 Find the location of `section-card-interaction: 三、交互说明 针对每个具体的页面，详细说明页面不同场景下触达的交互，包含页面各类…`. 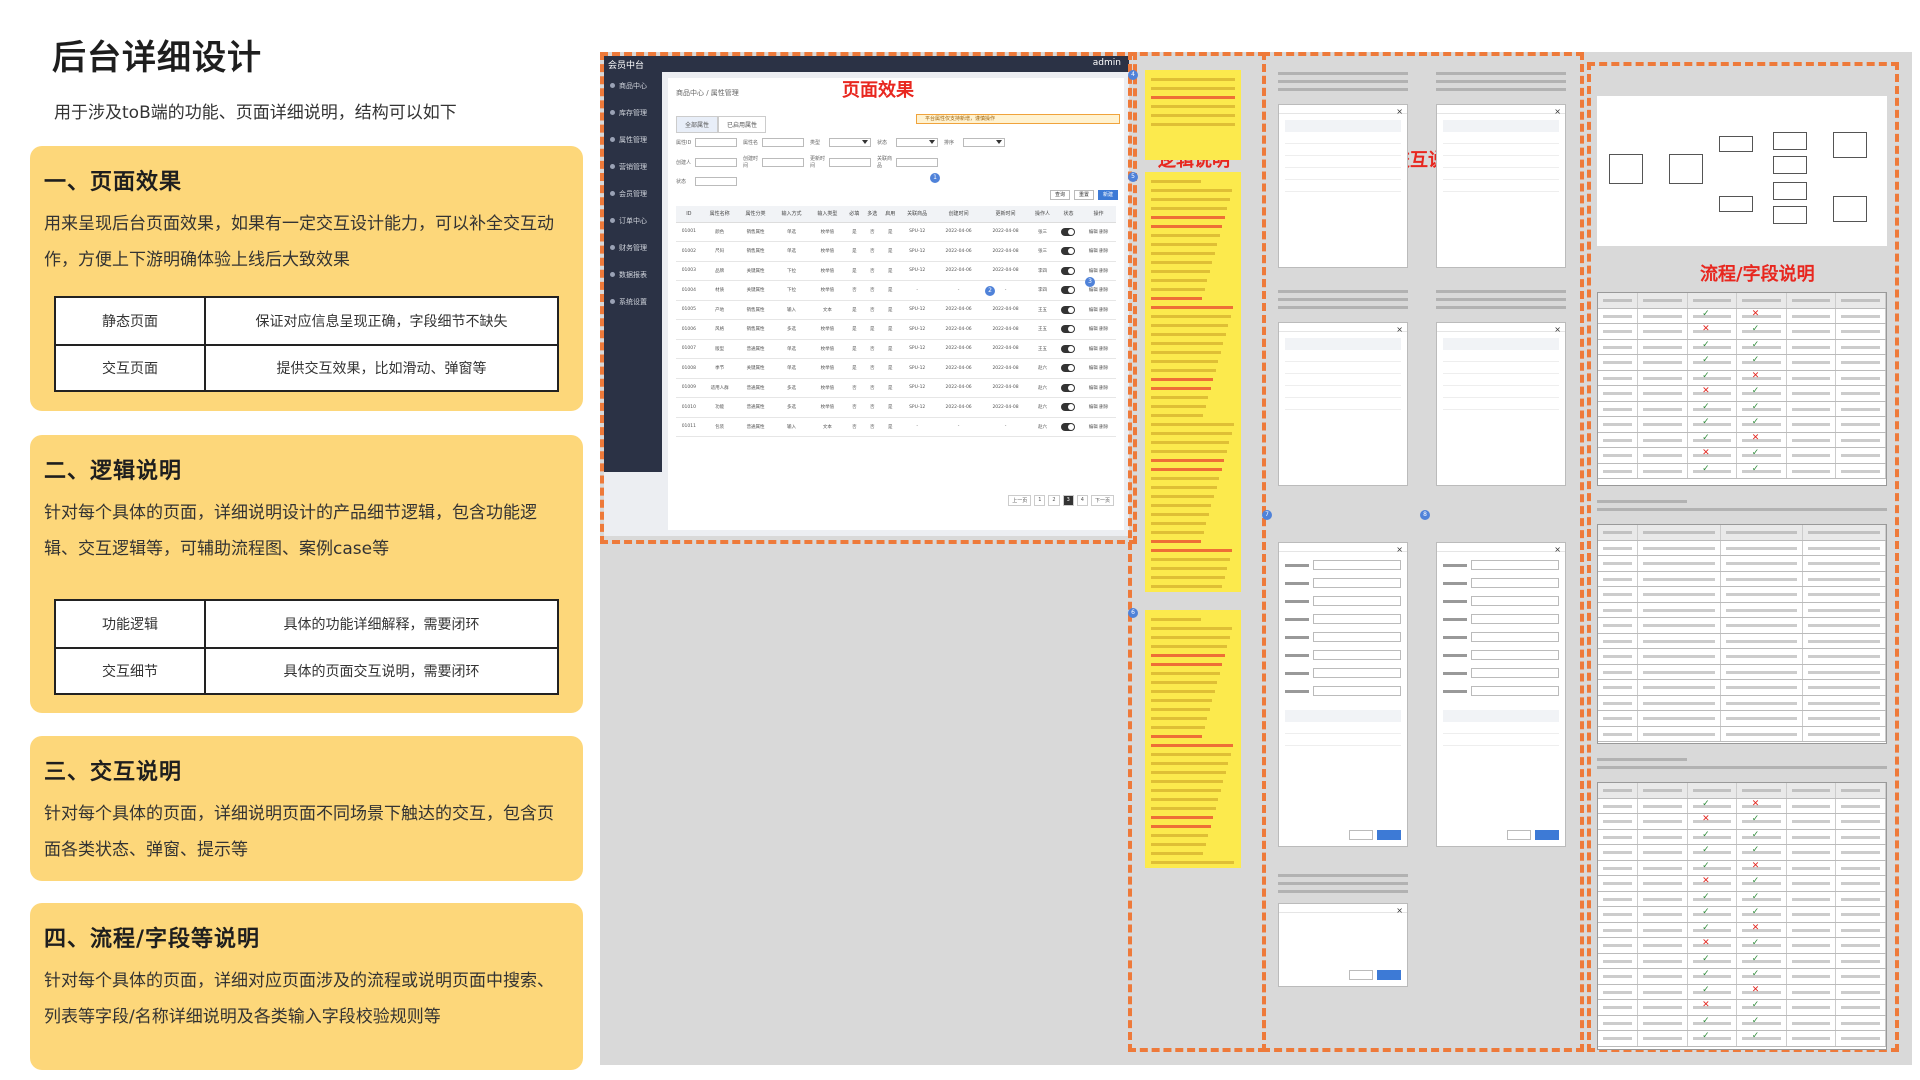

section-card-interaction: 三、交互说明 针对每个具体的页面，详细说明页面不同场景下触达的交互，包含页面各类… is located at coordinates (306, 808).